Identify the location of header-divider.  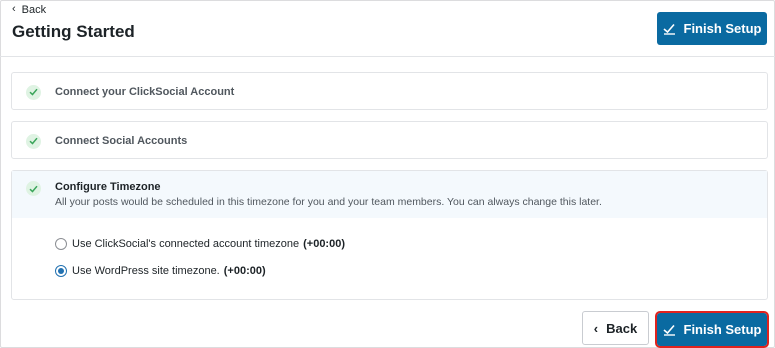
(387, 56).